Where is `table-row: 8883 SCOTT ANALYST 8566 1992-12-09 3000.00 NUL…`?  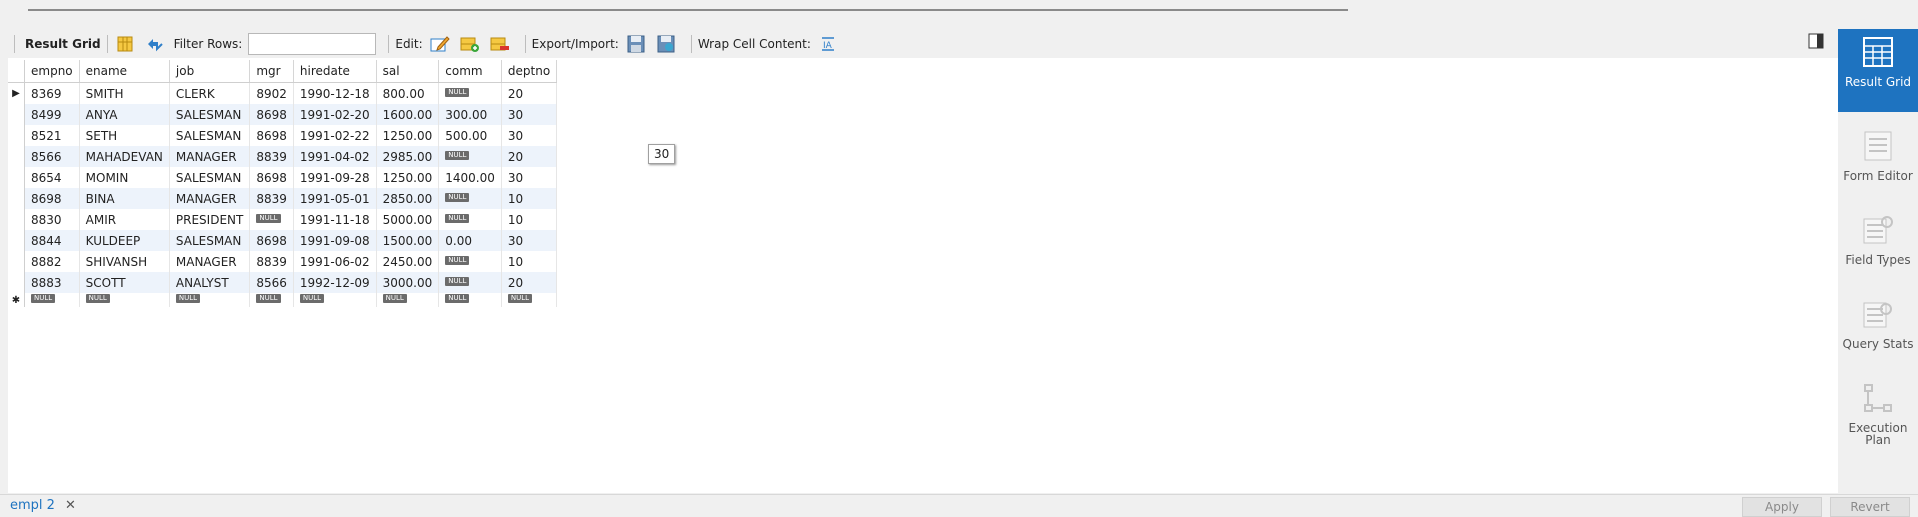
table-row: 8883 SCOTT ANALYST 8566 1992-12-09 3000.00 NUL… is located at coordinates (283, 282).